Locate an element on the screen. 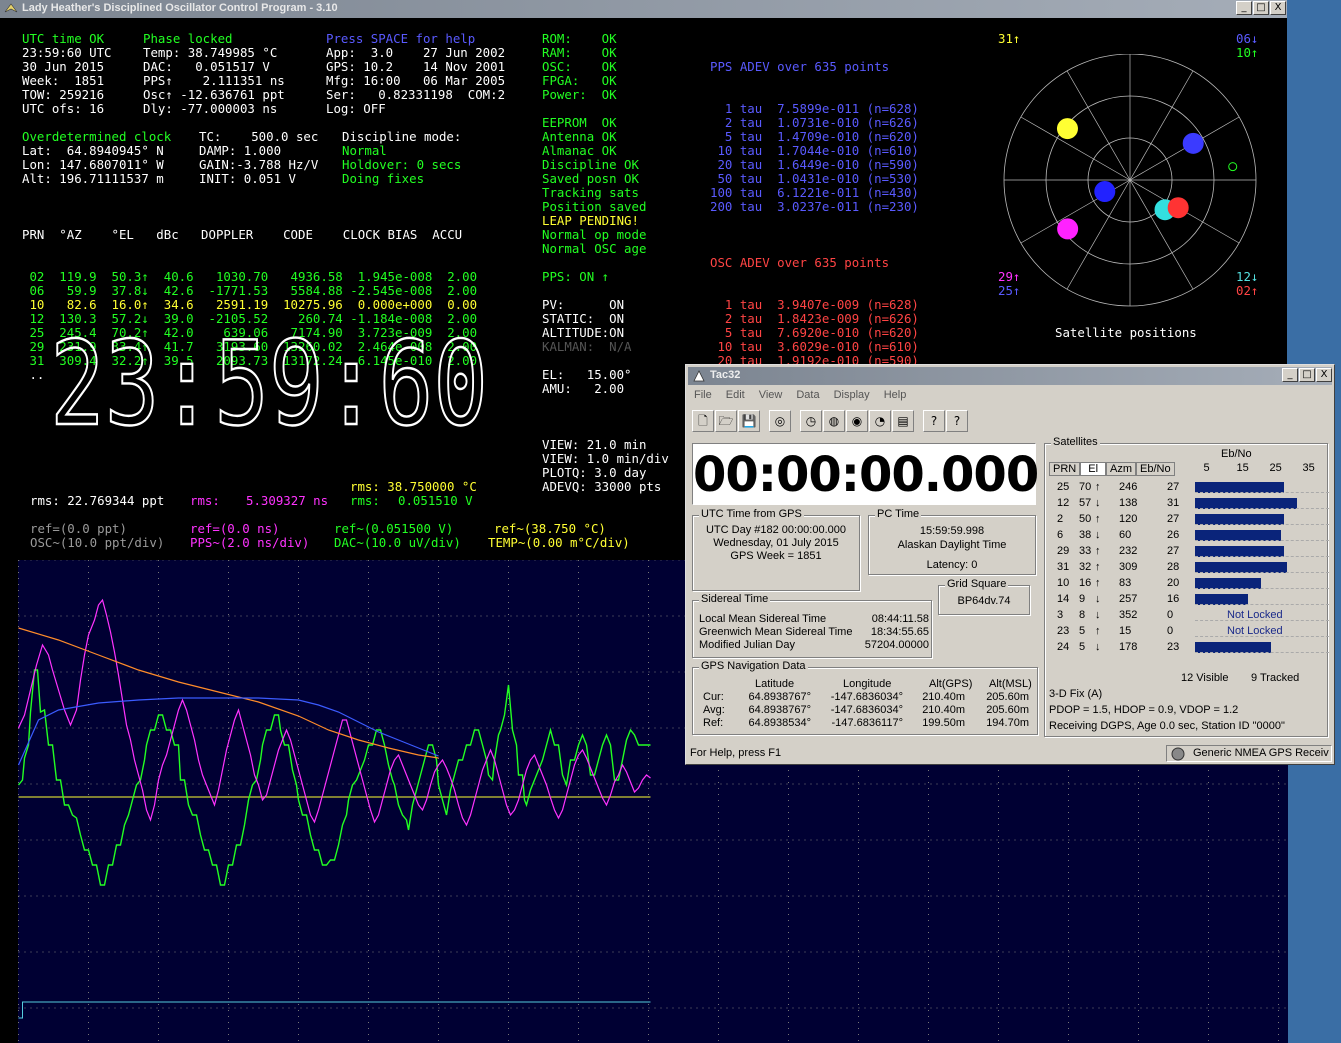 The height and width of the screenshot is (1043, 1341). sat-prn: 25 is located at coordinates (1063, 487).